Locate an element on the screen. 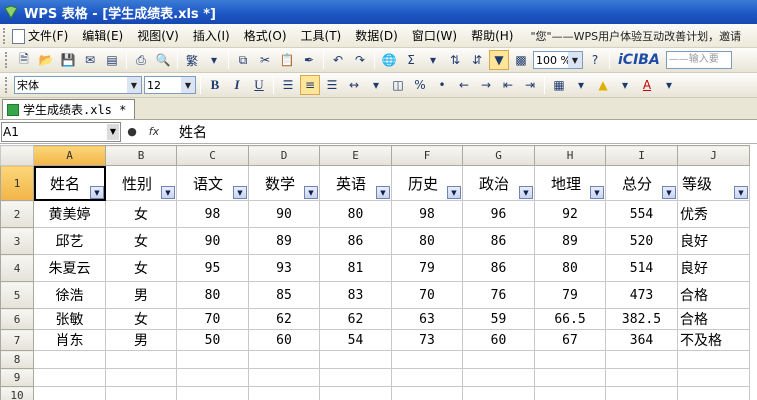 This screenshot has height=400, width=757. cell: 86 is located at coordinates (498, 268).